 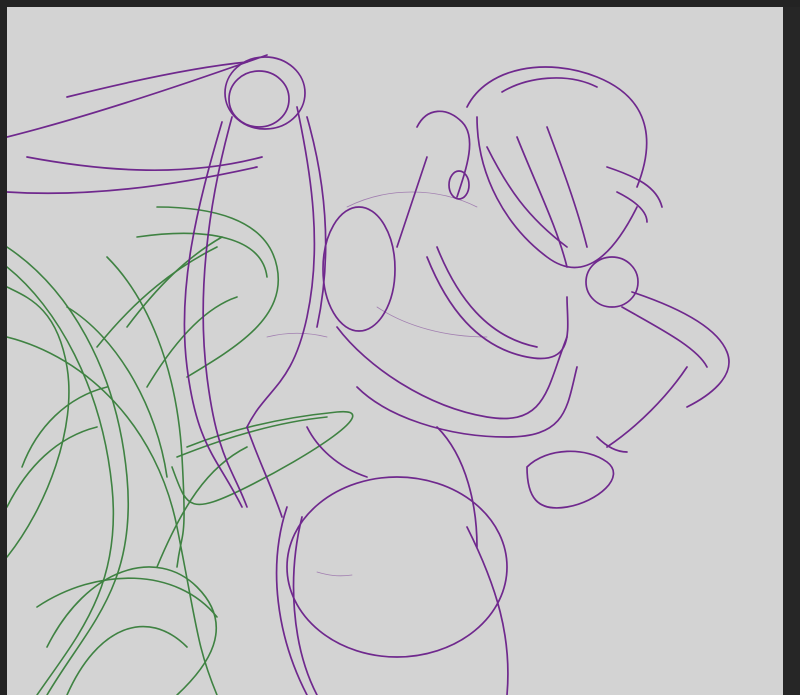 I want to click on left-border, so click(x=3, y=351).